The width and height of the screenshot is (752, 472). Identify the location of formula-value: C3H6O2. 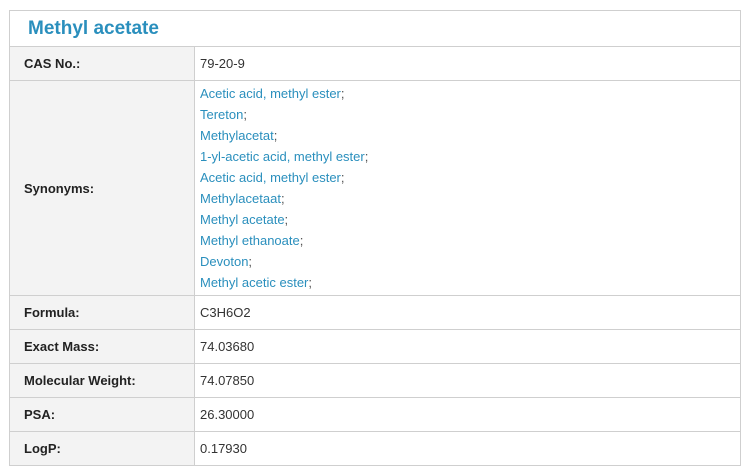
(467, 312).